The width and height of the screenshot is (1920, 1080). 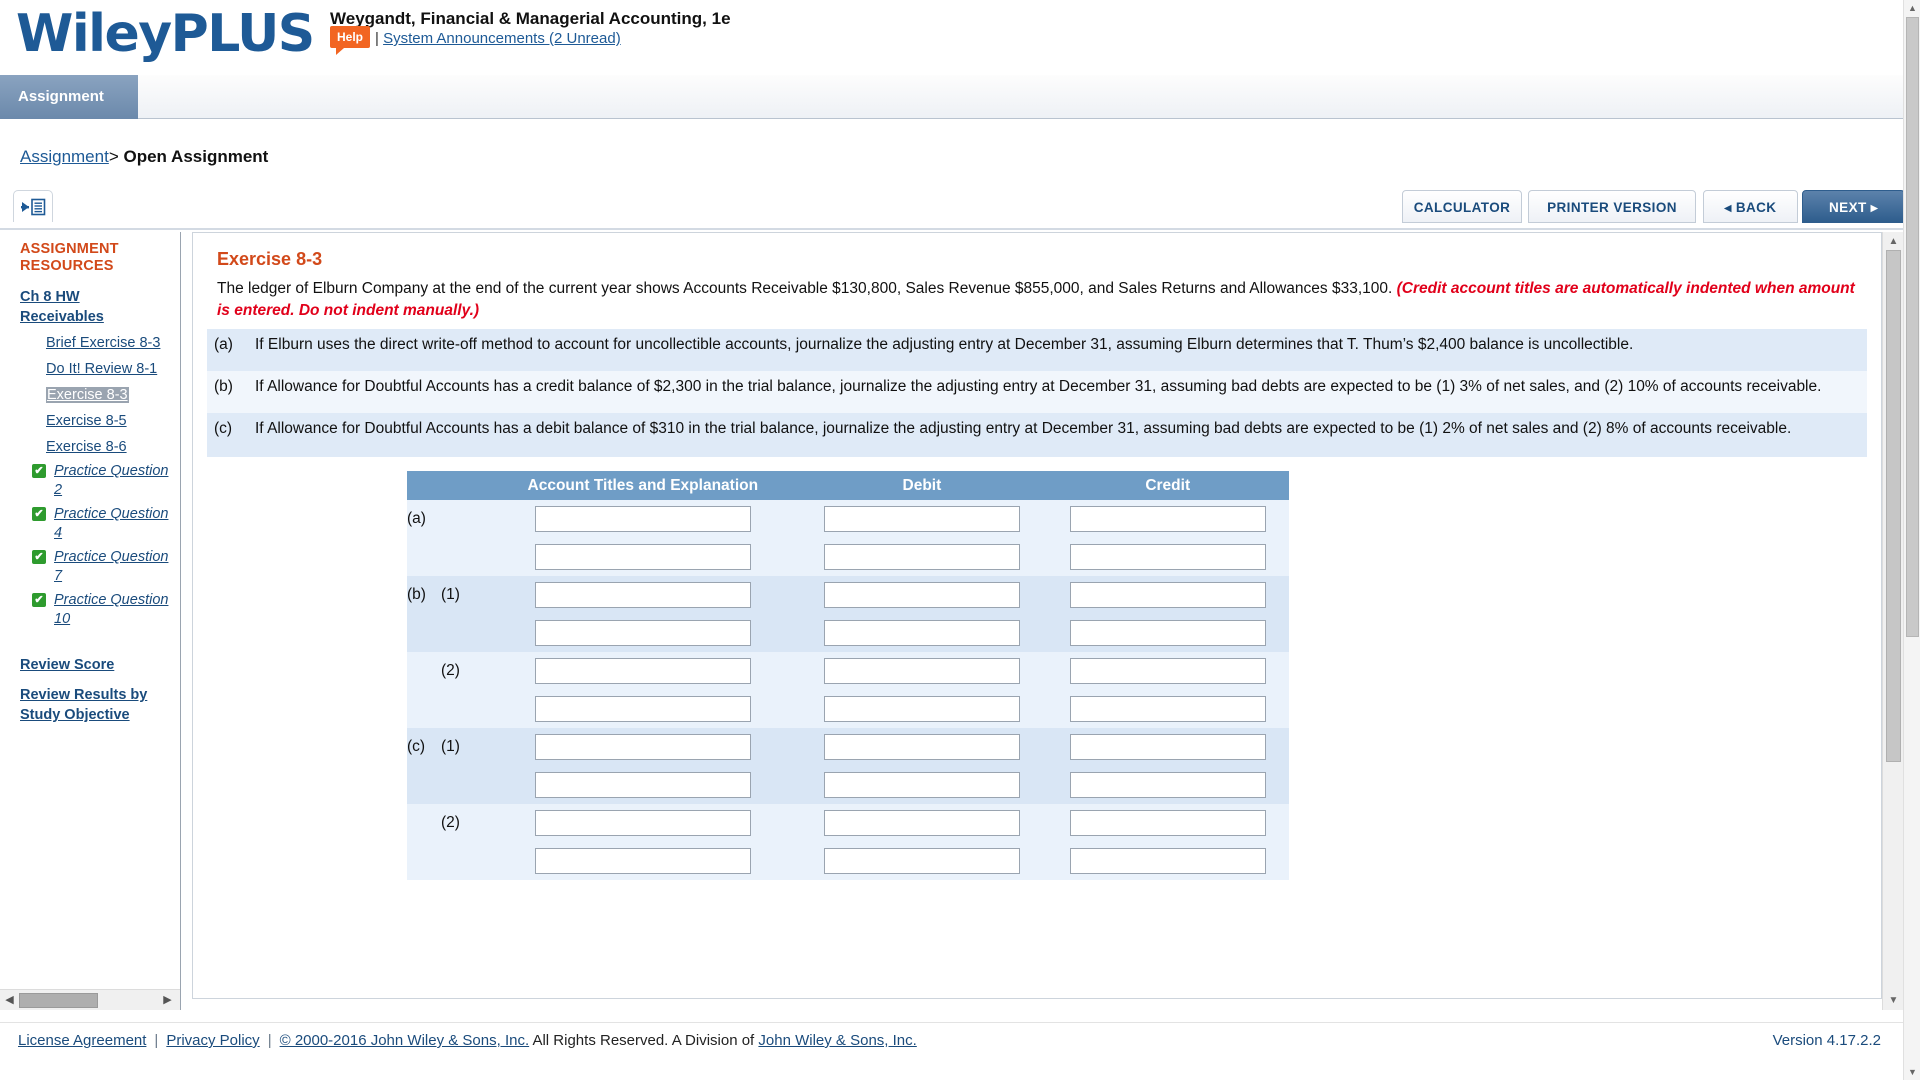 I want to click on sidebar-item-link: Brief Exercise 8-3, so click(x=103, y=343).